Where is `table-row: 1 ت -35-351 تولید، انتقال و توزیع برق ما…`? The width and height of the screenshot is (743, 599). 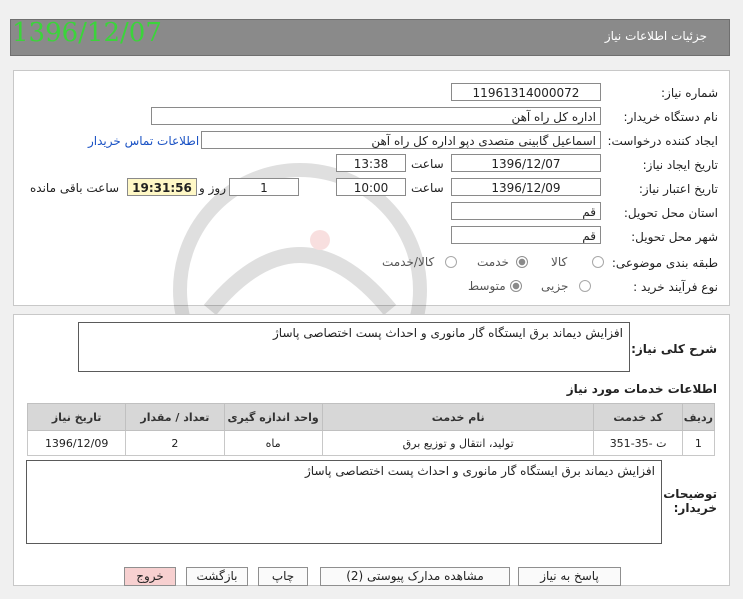 table-row: 1 ت -35-351 تولید، انتقال و توزیع برق ما… is located at coordinates (371, 443).